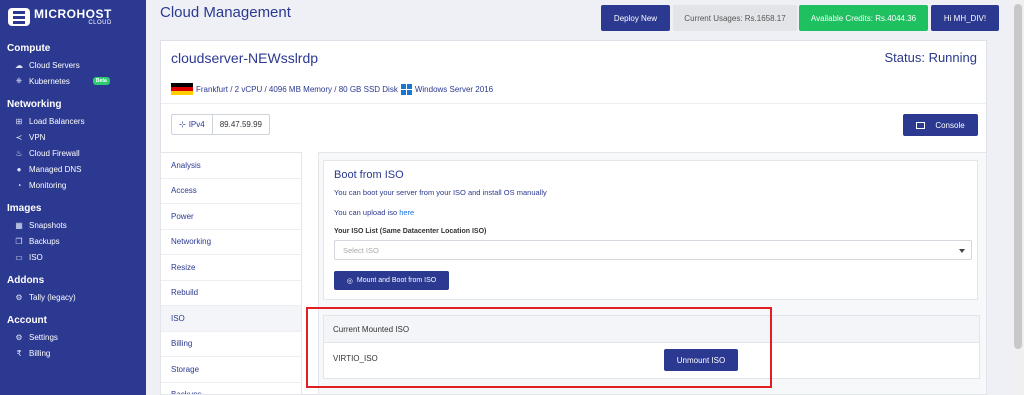 Image resolution: width=1024 pixels, height=395 pixels. What do you see at coordinates (73, 337) in the screenshot?
I see `sidebar-item-settings: ⚙ Settings` at bounding box center [73, 337].